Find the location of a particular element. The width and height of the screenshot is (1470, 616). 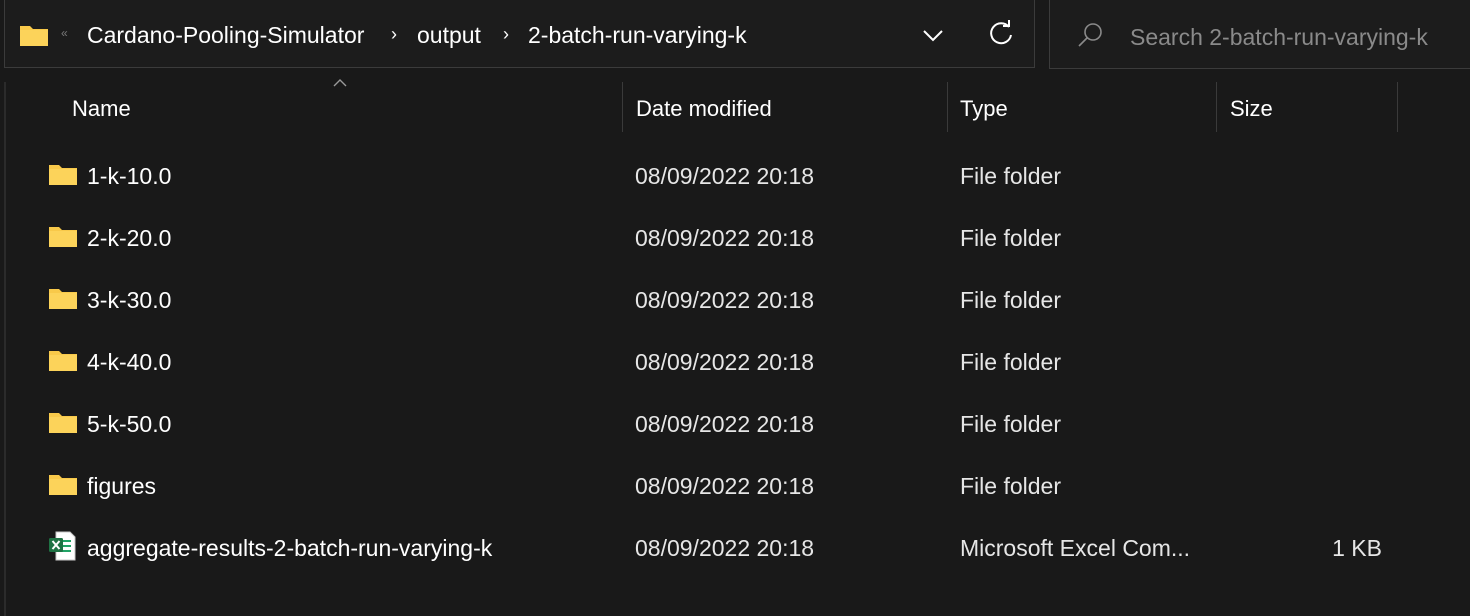

file-name: 4-k-40.0 is located at coordinates (129, 362).